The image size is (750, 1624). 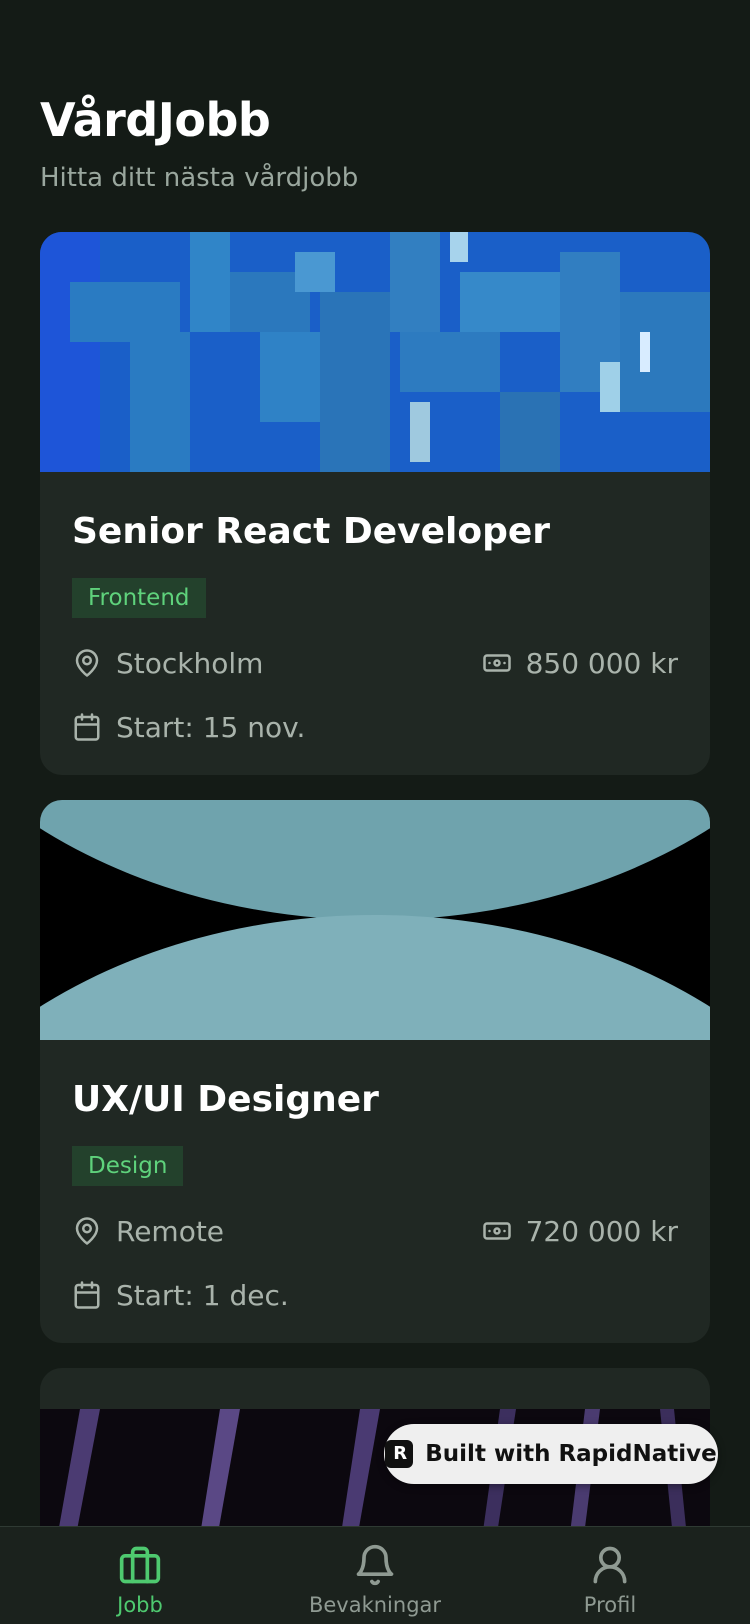 What do you see at coordinates (211, 727) in the screenshot?
I see `start-text: Start: 15 nov.` at bounding box center [211, 727].